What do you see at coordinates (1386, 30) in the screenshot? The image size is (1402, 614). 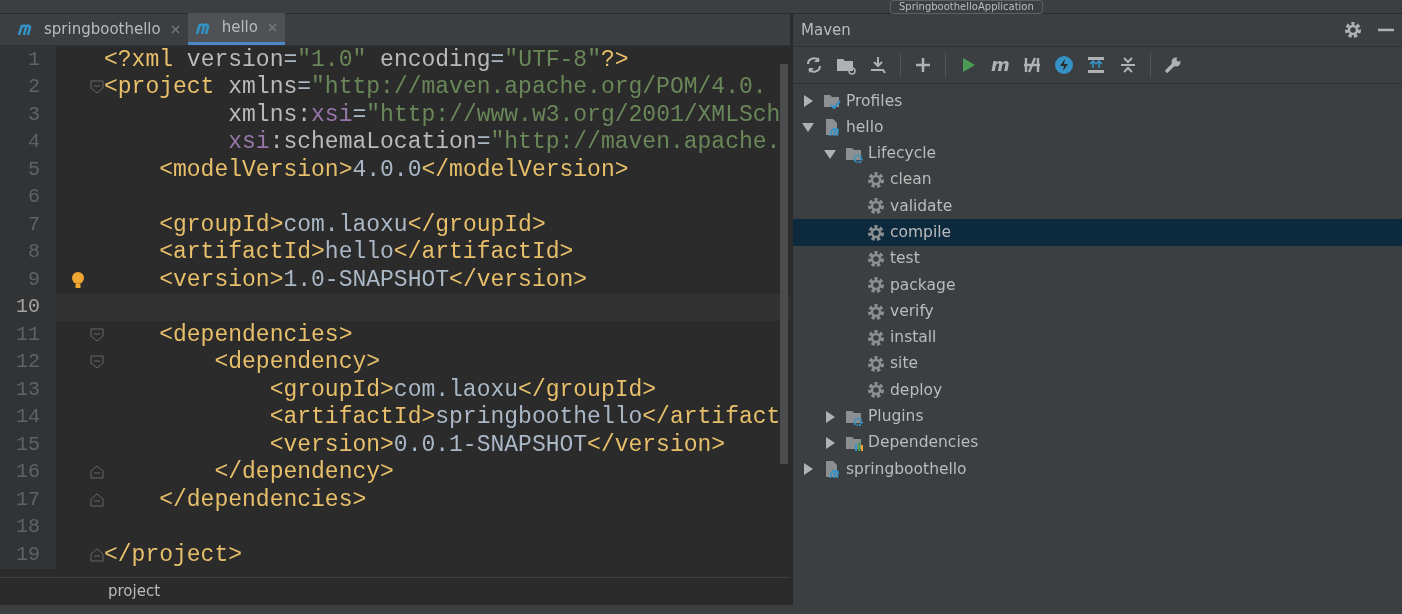 I see `minimize-icon` at bounding box center [1386, 30].